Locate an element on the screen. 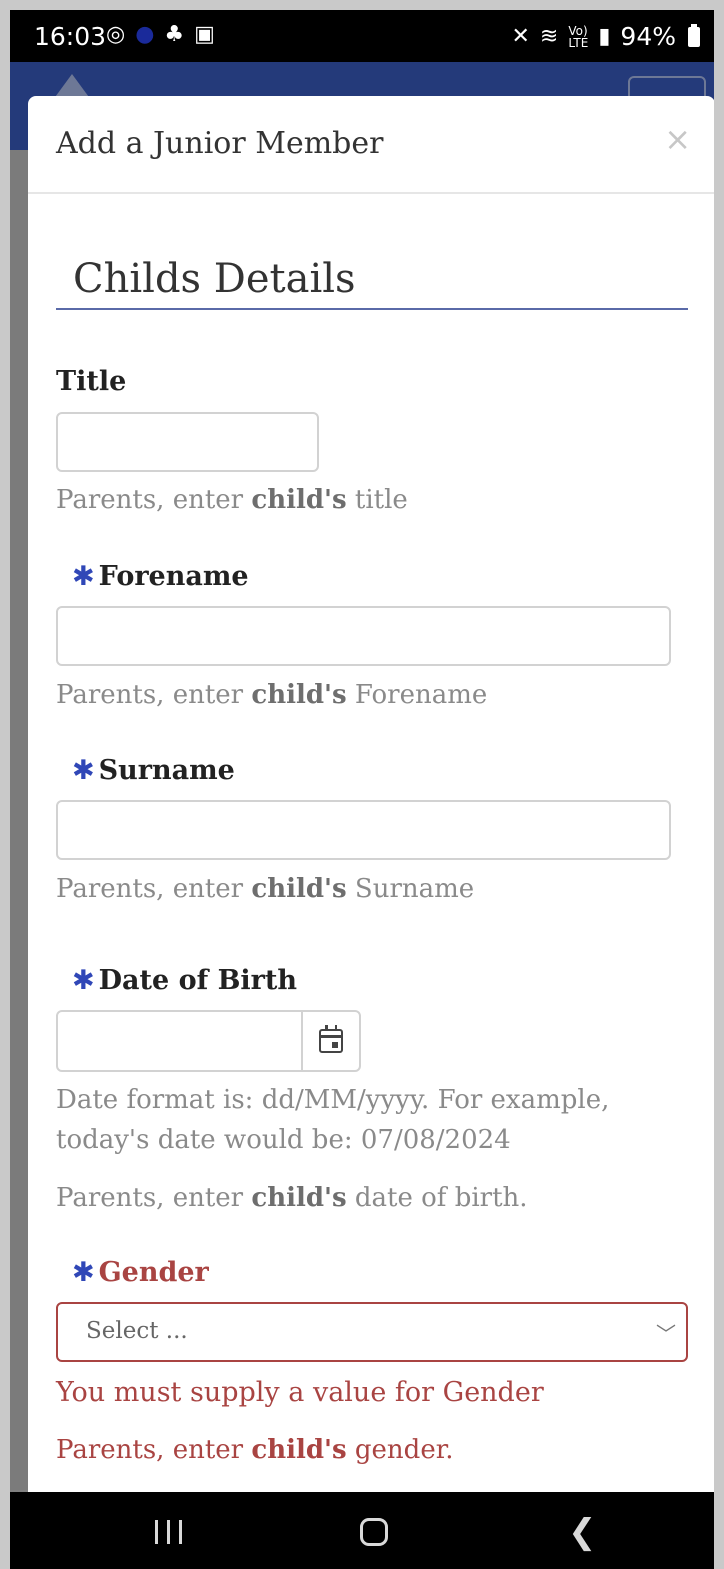  surname-help: Parents, enter child's Surname is located at coordinates (265, 889).